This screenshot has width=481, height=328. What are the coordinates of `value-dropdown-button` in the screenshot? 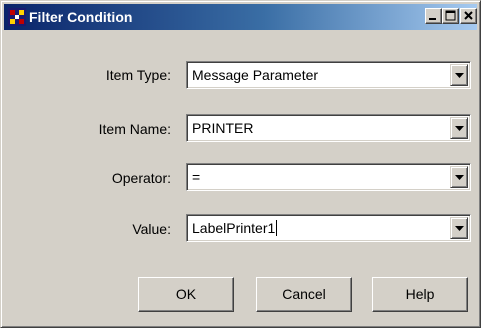 It's located at (459, 228).